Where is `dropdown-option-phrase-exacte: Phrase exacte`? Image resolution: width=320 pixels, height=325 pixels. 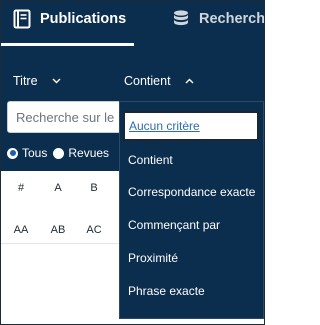
dropdown-option-phrase-exacte: Phrase exacte is located at coordinates (166, 292).